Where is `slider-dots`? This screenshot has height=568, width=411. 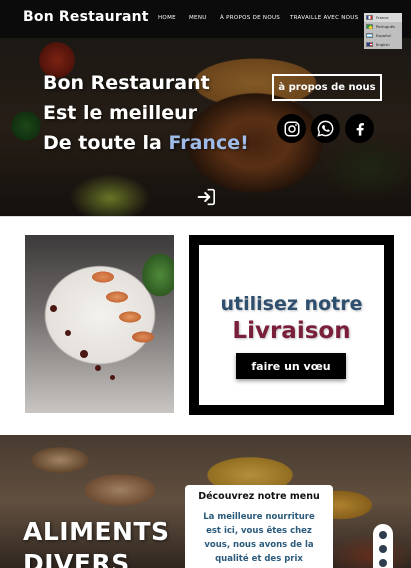
slider-dots is located at coordinates (383, 546).